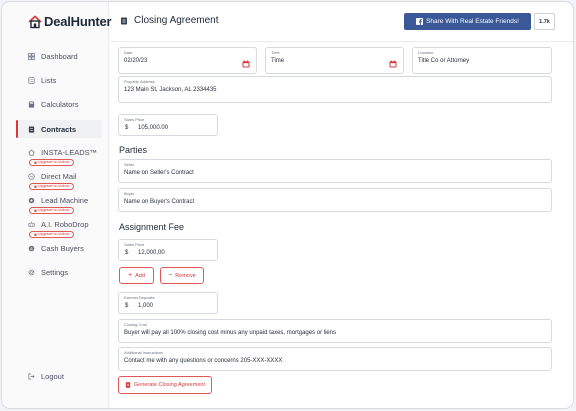 Image resolution: width=576 pixels, height=411 pixels. Describe the element at coordinates (168, 303) in the screenshot. I see `earnest-deposits-field: Earnest Deposits $ 1,000` at that location.